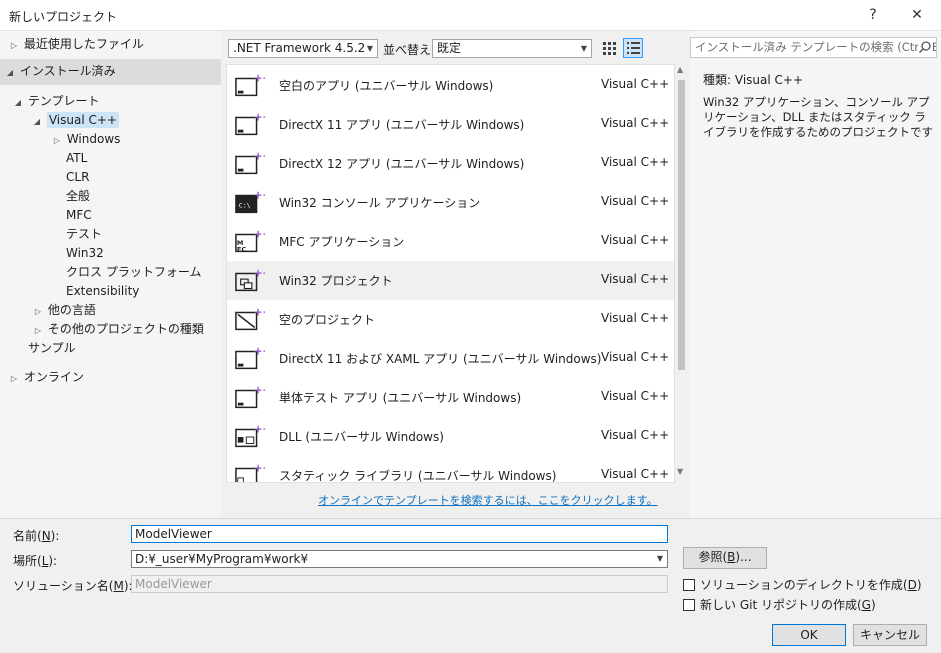  Describe the element at coordinates (250, 201) in the screenshot. I see `console-app-icon: ++C:\` at that location.